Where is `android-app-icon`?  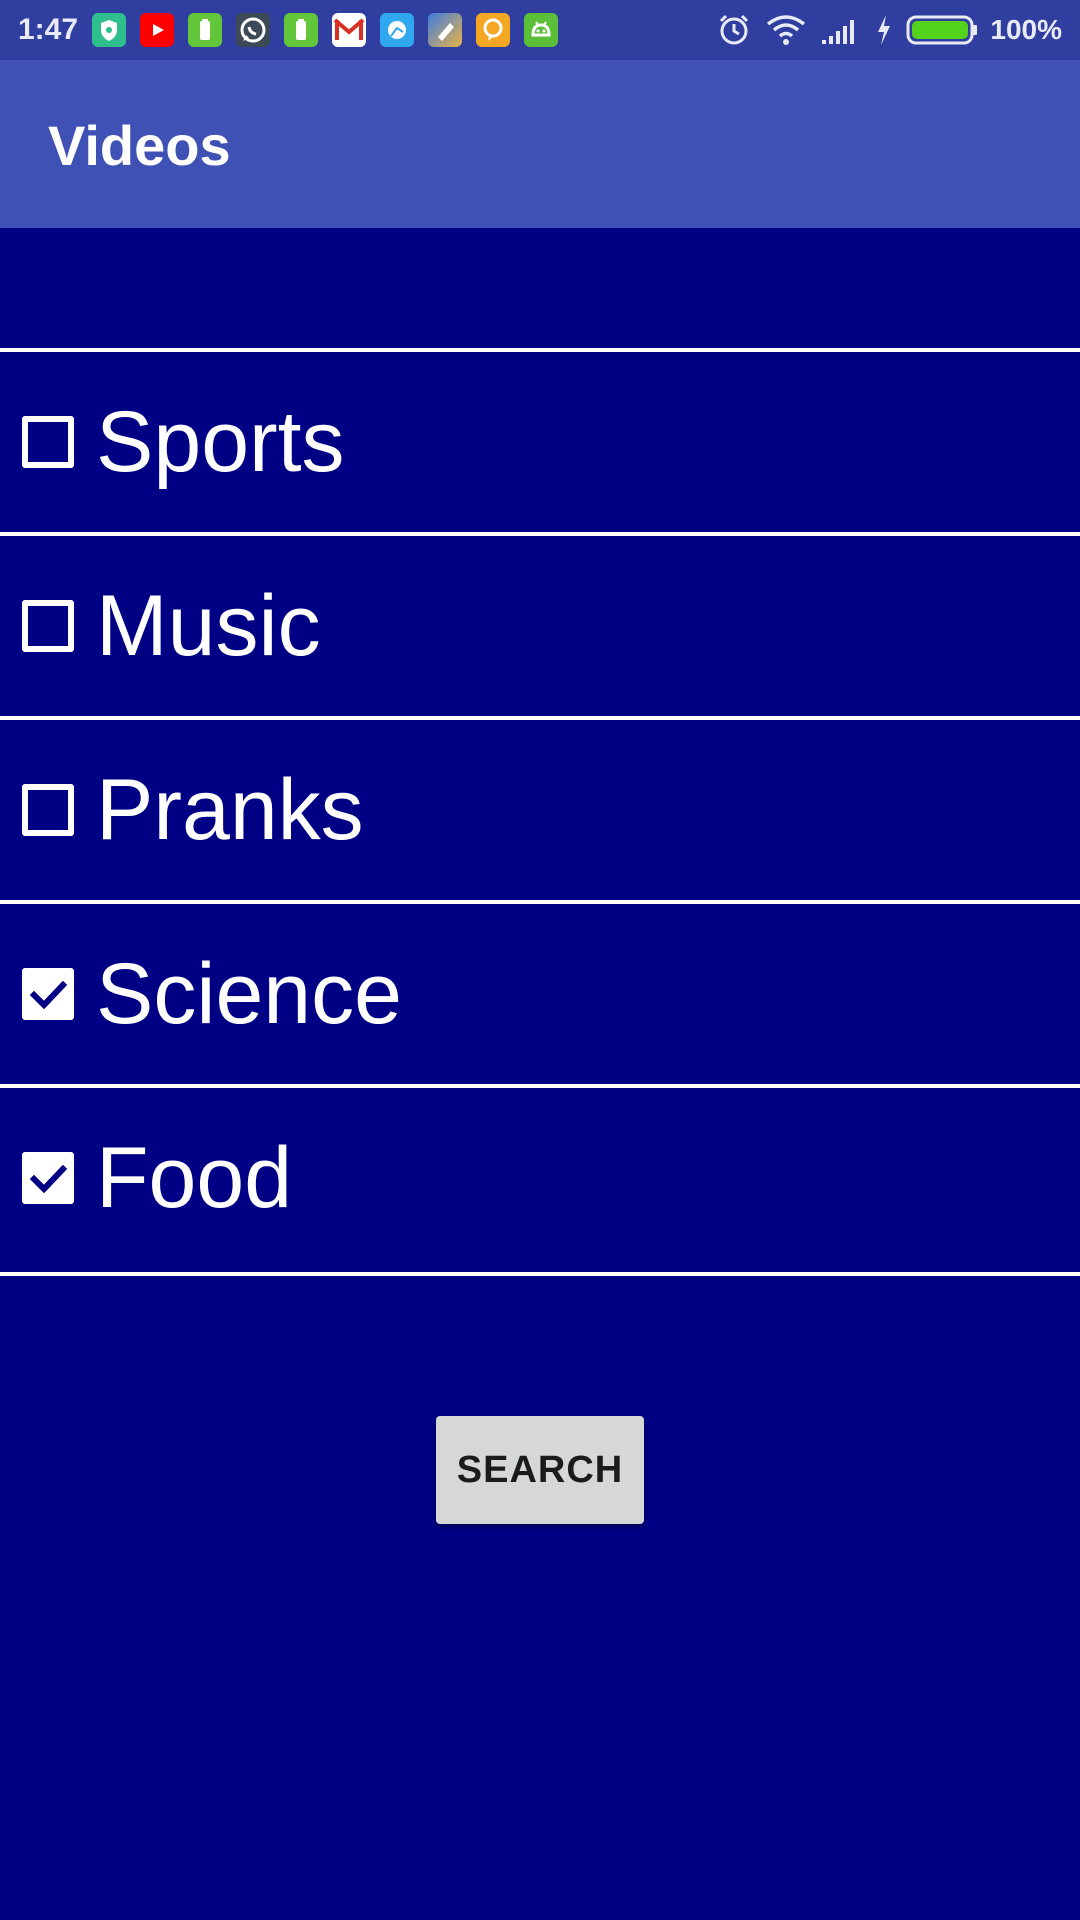 android-app-icon is located at coordinates (541, 30).